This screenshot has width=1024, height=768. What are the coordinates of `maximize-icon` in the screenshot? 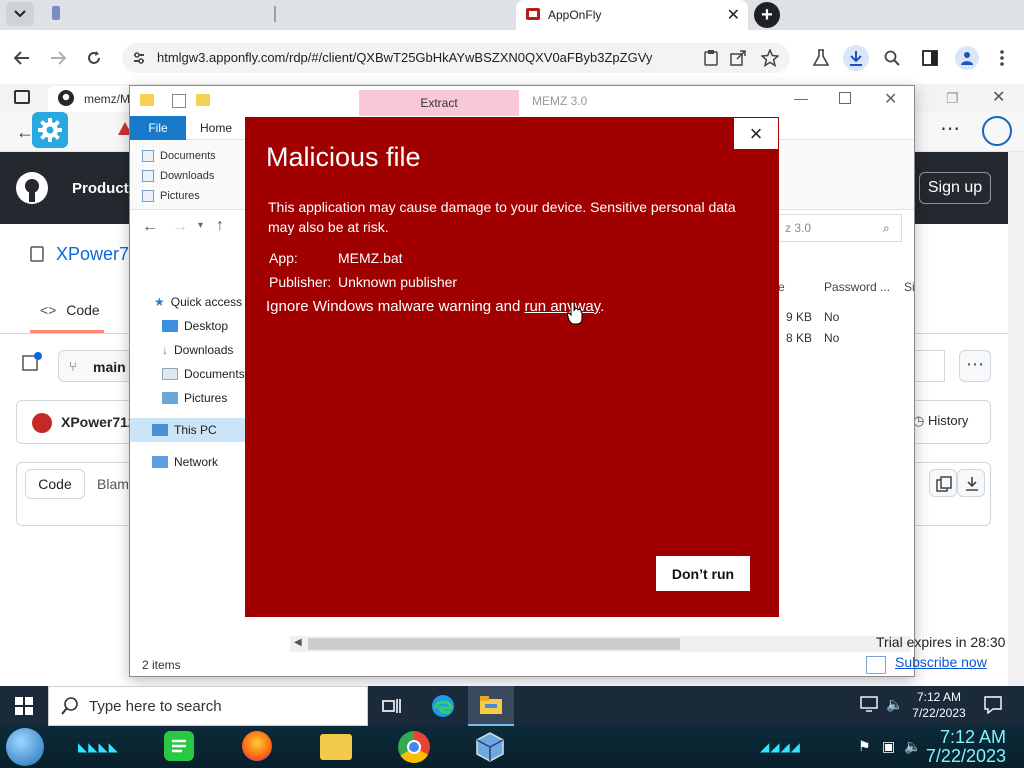 It's located at (845, 98).